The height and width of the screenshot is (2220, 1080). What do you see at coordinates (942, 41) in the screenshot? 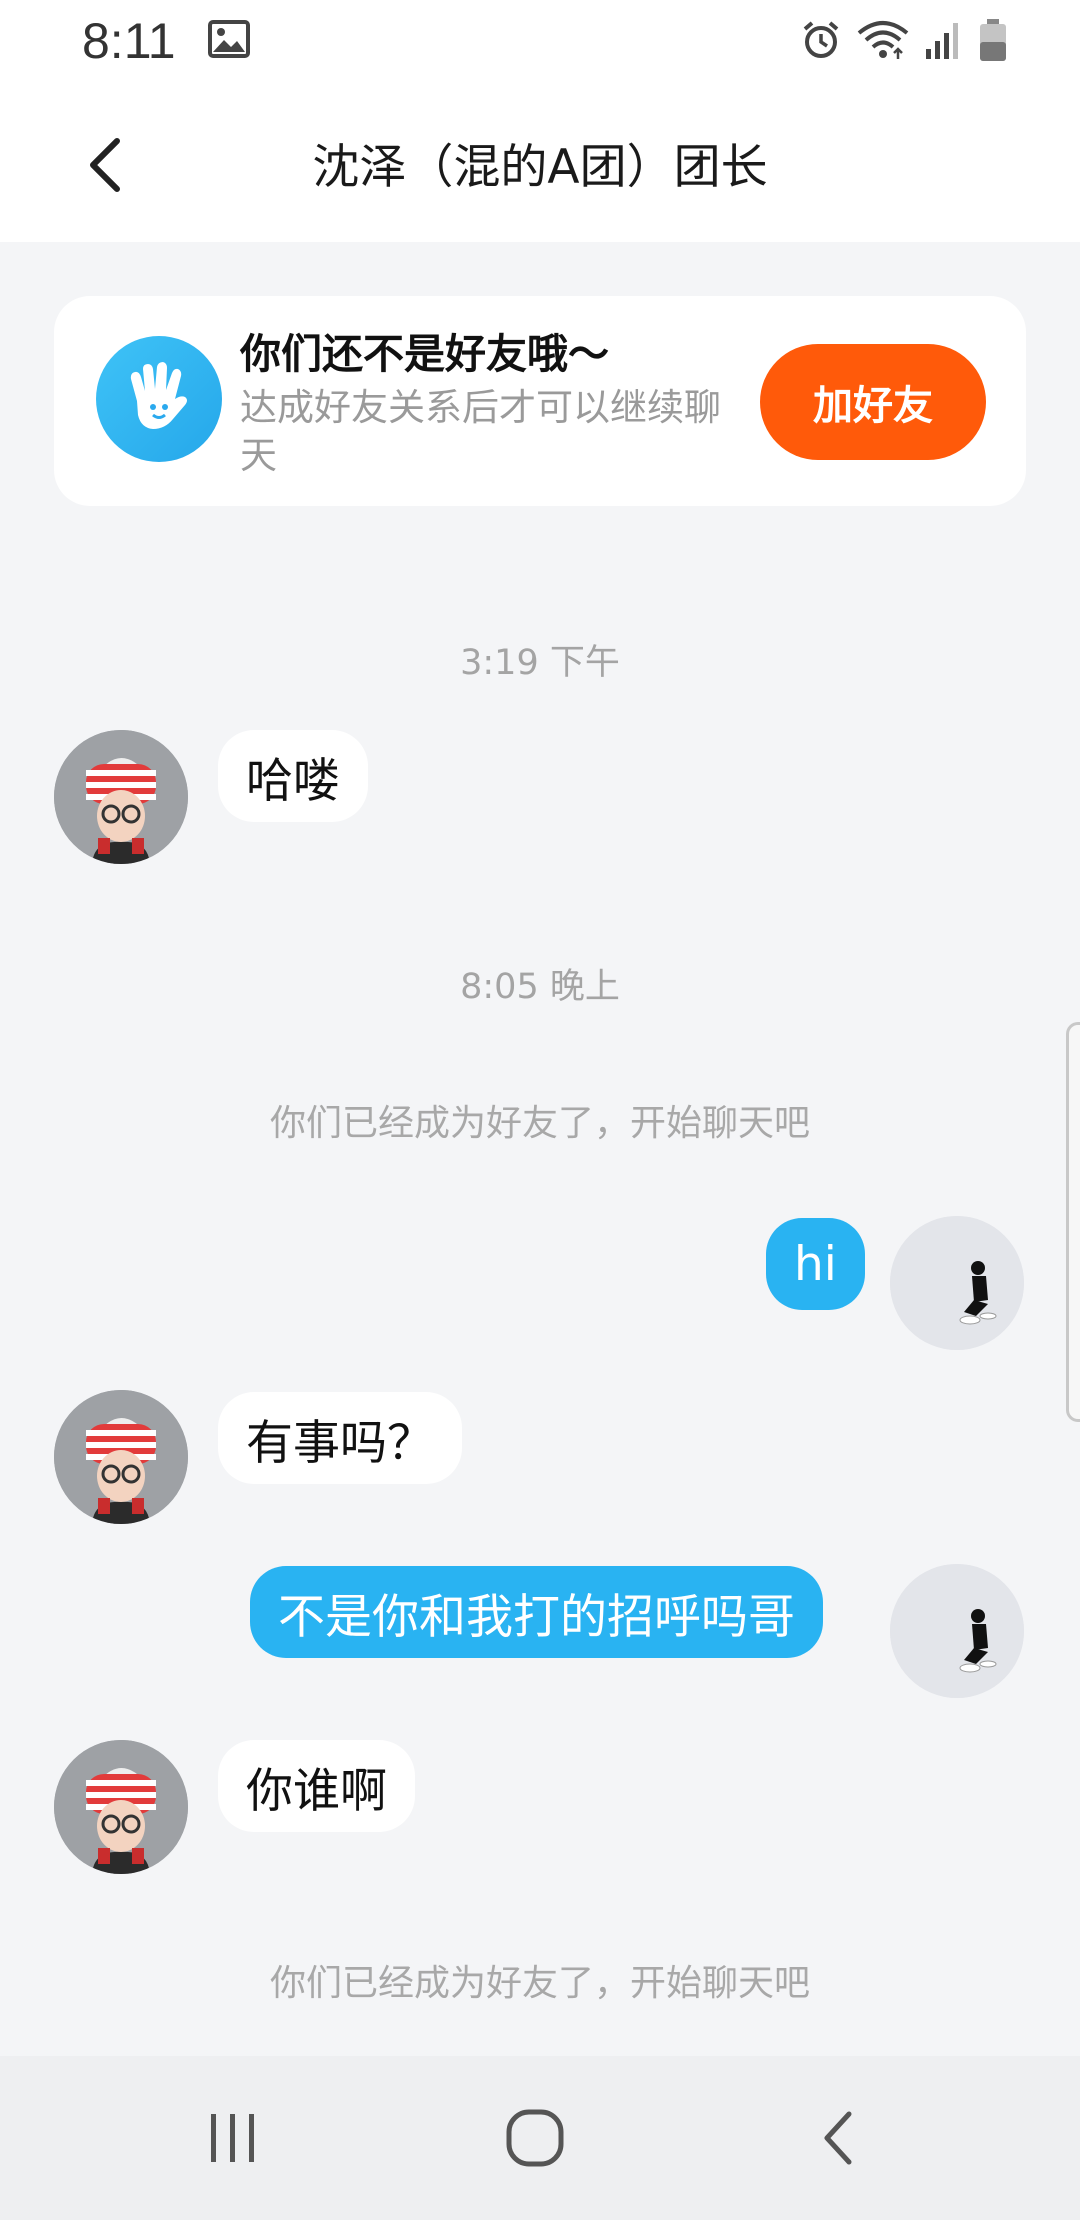
I see `signal-icon` at bounding box center [942, 41].